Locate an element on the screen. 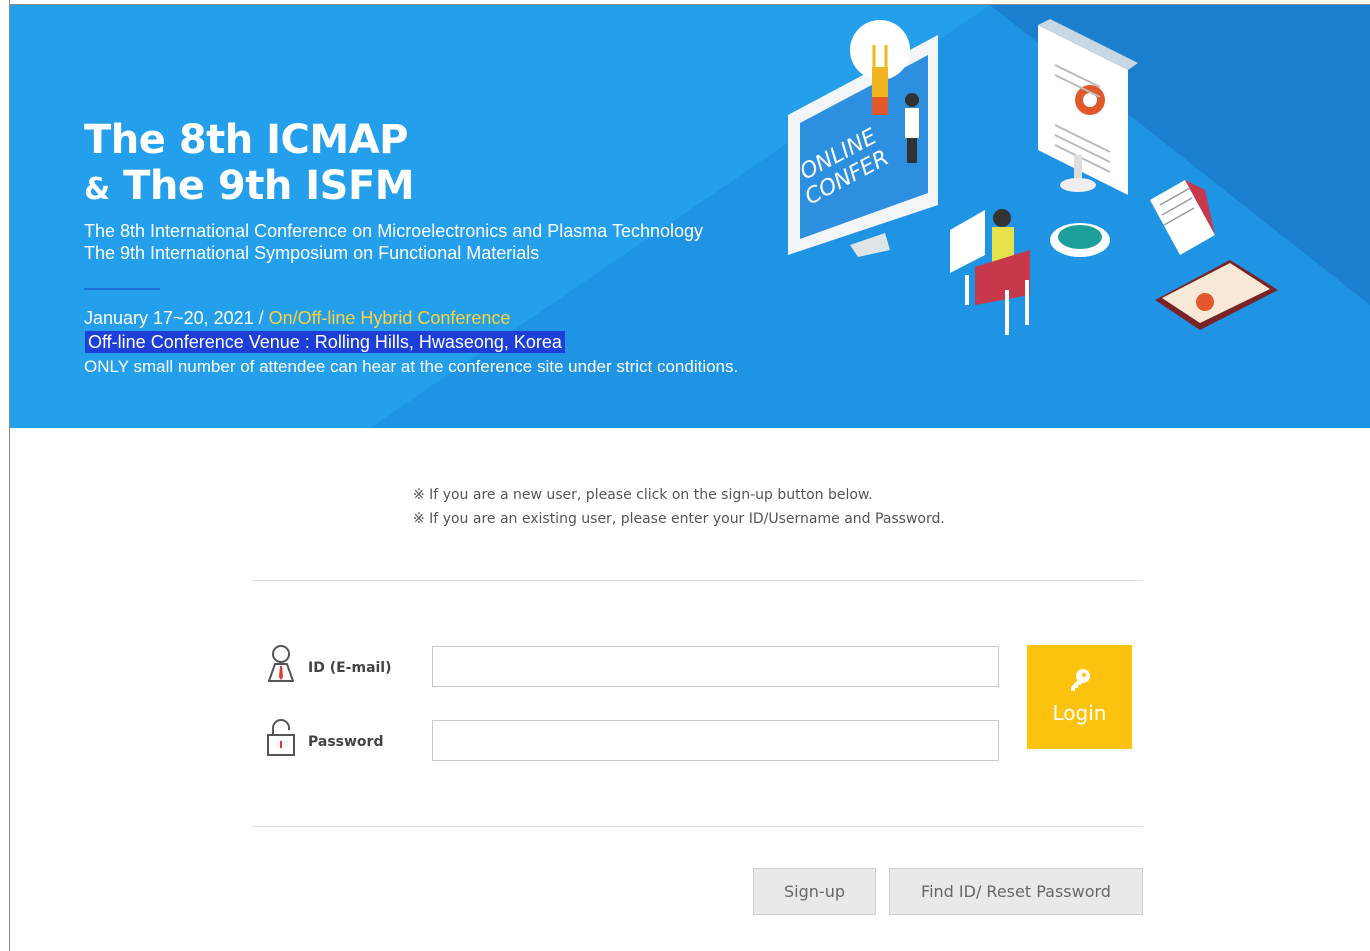  banner-divider is located at coordinates (122, 289).